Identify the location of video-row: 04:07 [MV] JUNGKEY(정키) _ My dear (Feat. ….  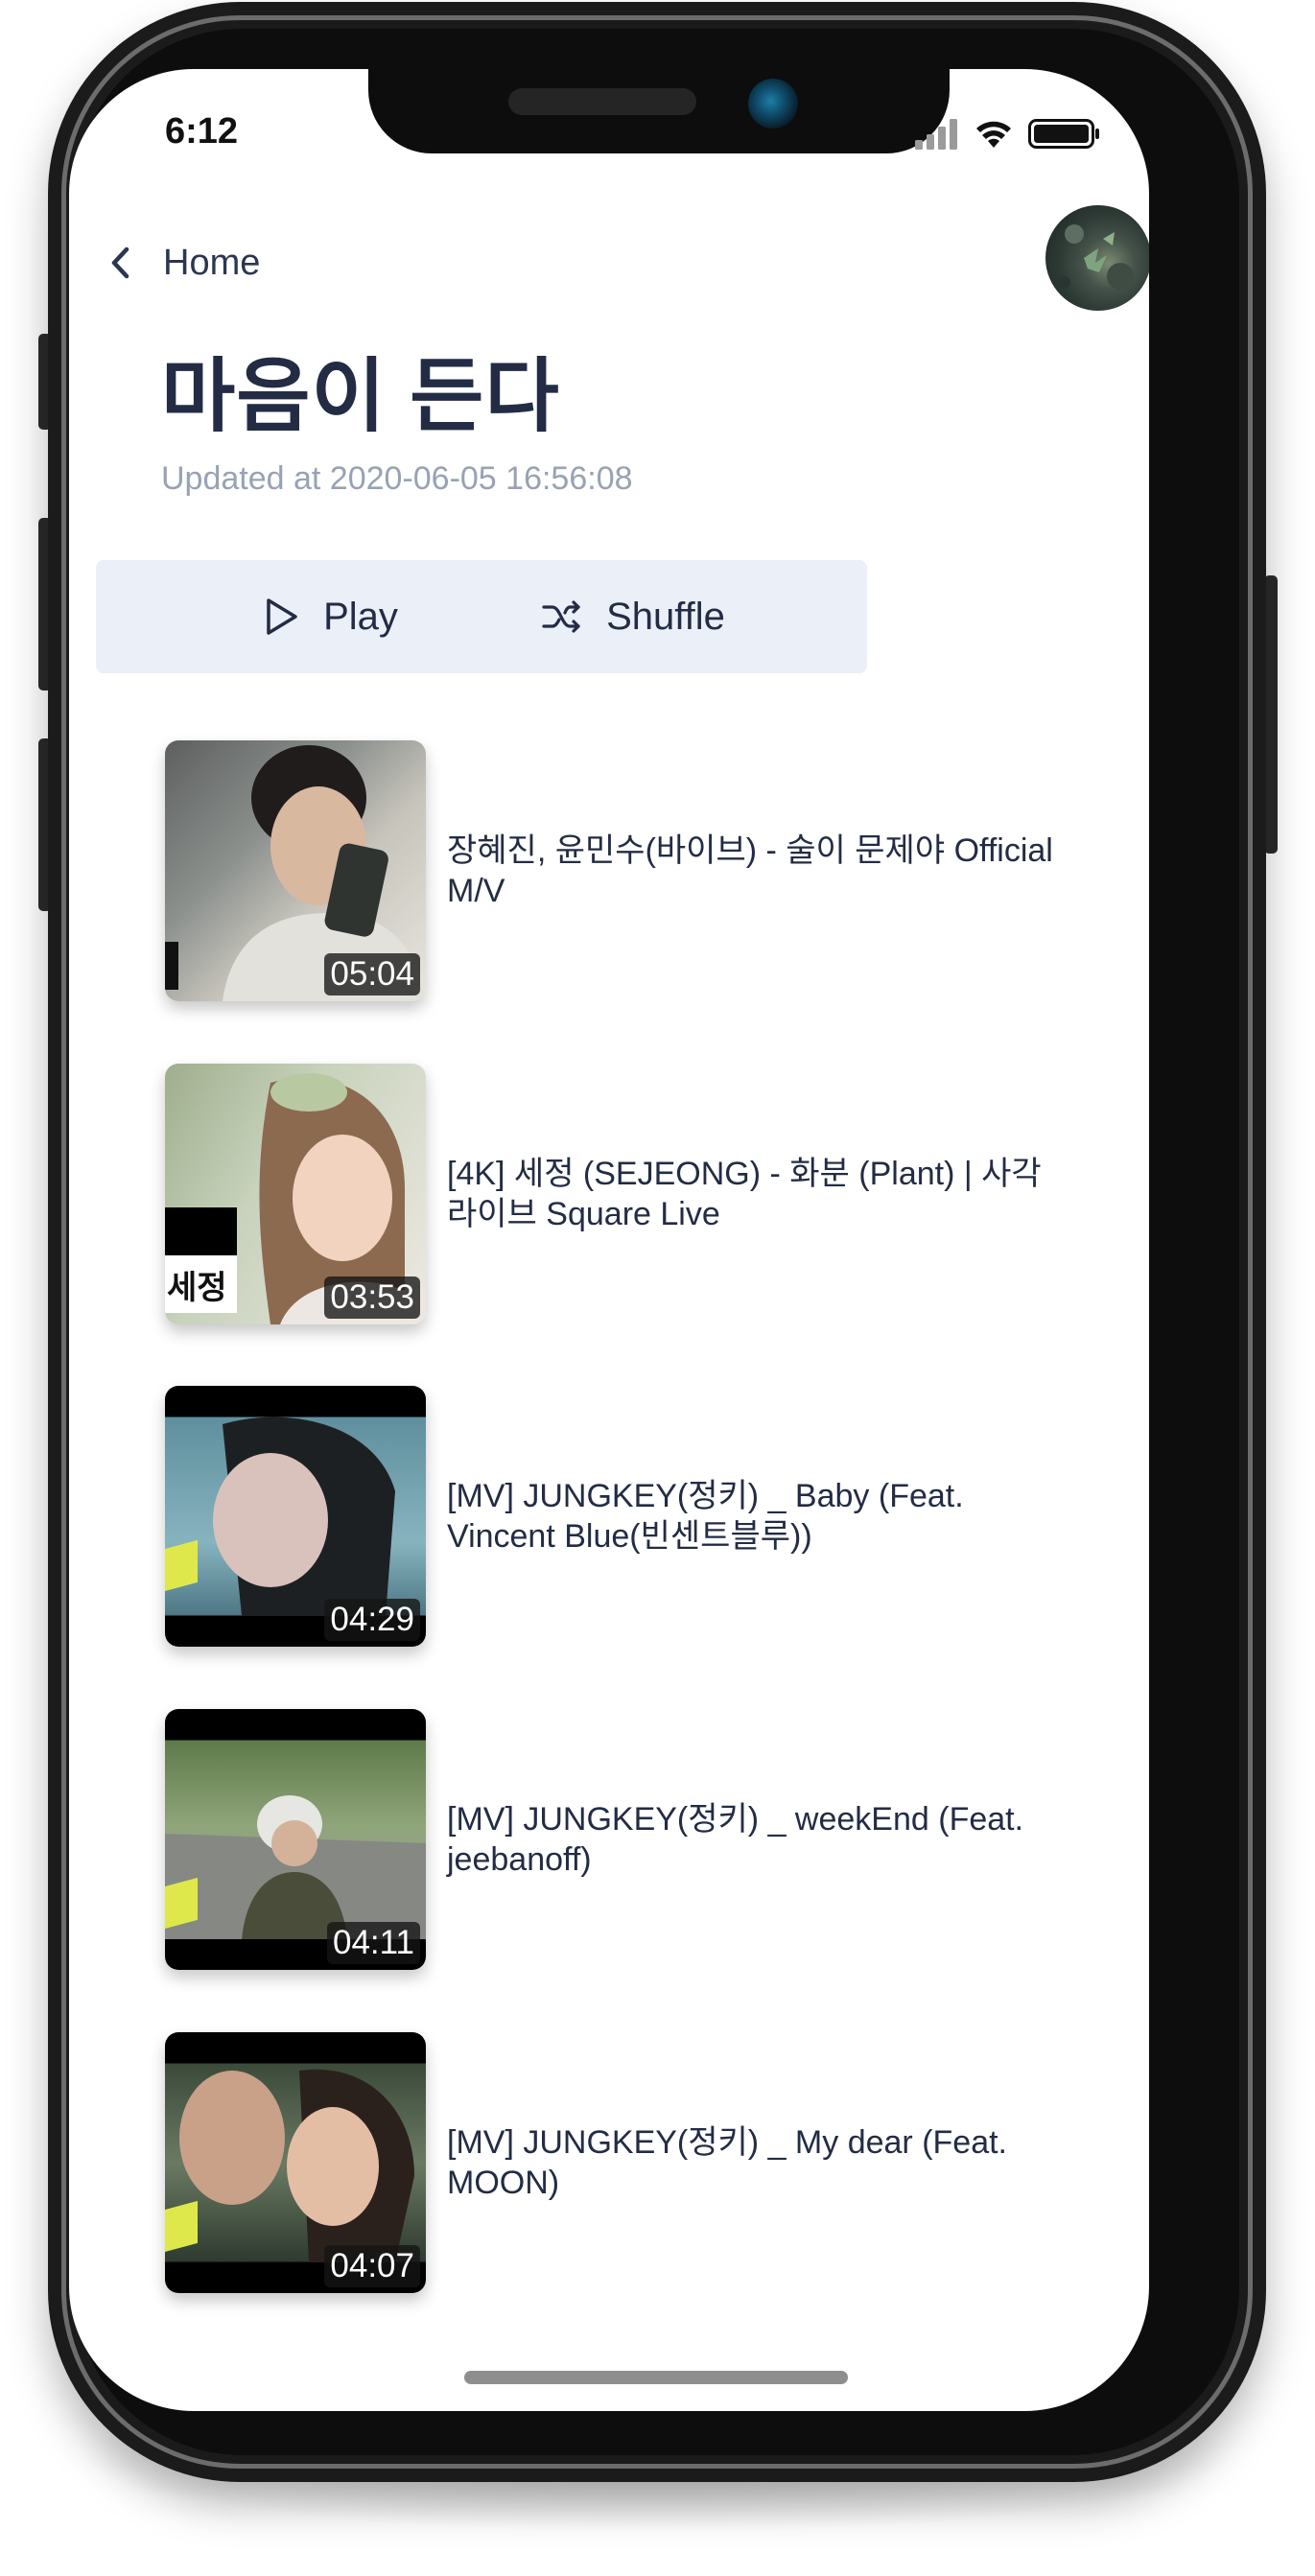
(657, 2162).